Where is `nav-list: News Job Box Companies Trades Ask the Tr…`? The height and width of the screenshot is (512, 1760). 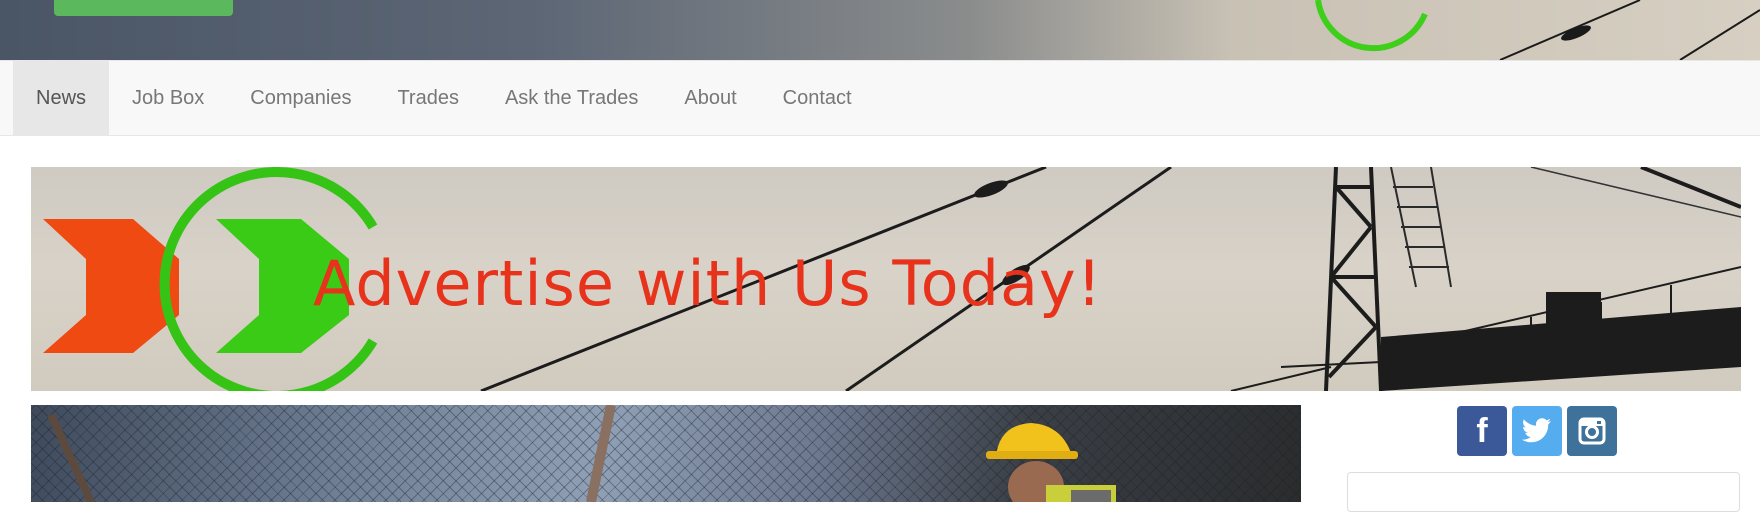
nav-list: News Job Box Companies Trades Ask the Tr… is located at coordinates (444, 98).